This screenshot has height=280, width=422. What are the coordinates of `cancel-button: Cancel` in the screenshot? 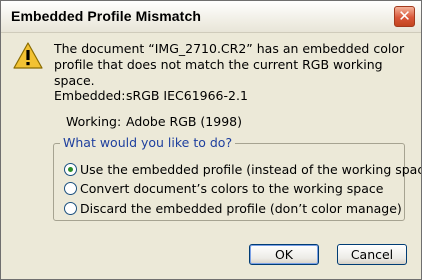 It's located at (372, 254).